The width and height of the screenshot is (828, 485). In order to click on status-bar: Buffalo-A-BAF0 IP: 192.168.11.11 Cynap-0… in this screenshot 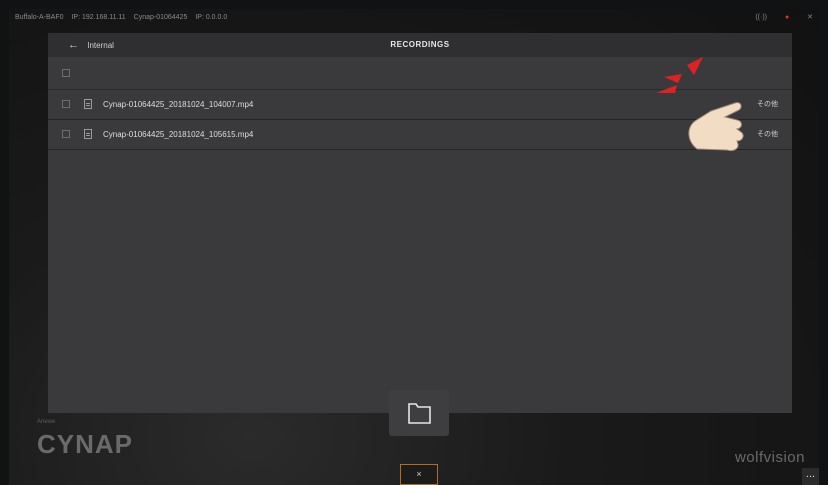, I will do `click(414, 18)`.